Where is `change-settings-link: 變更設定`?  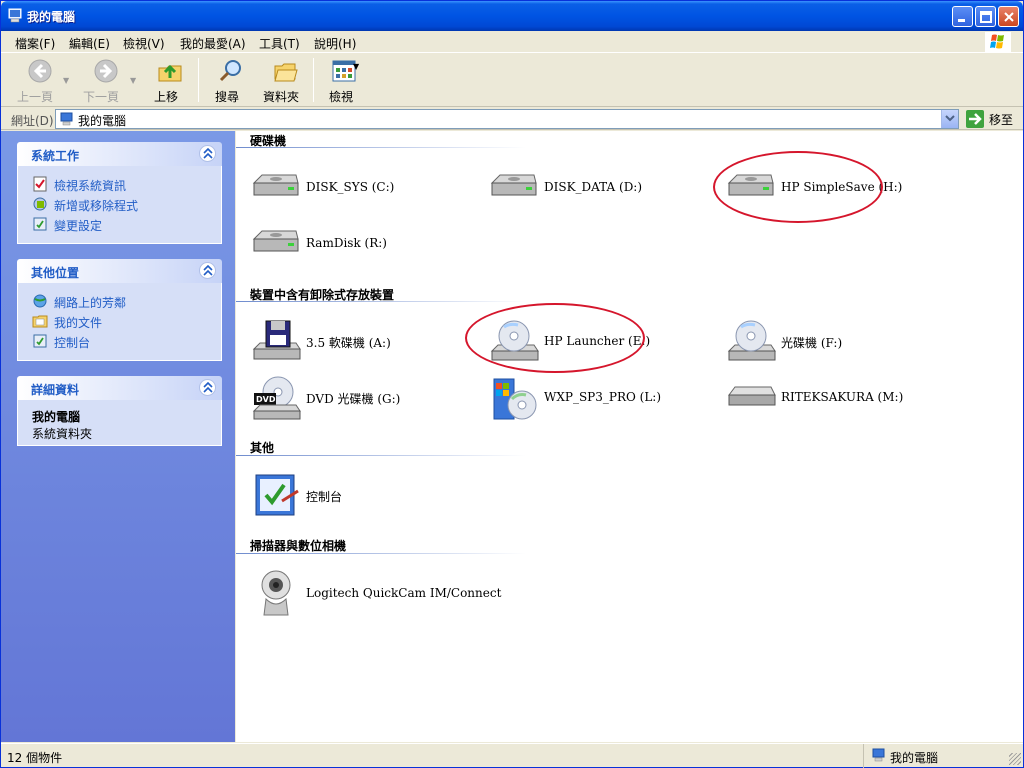 change-settings-link: 變更設定 is located at coordinates (125, 224).